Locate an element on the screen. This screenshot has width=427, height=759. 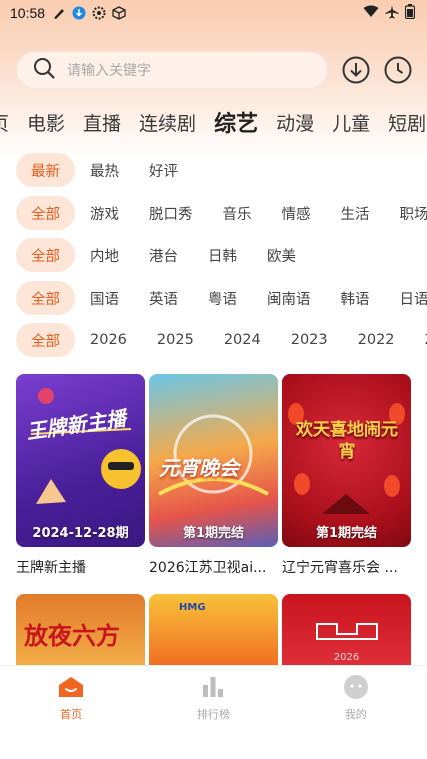
filter-year: 全部 2026 2025 2024 2023 2022 20 is located at coordinates (221, 340).